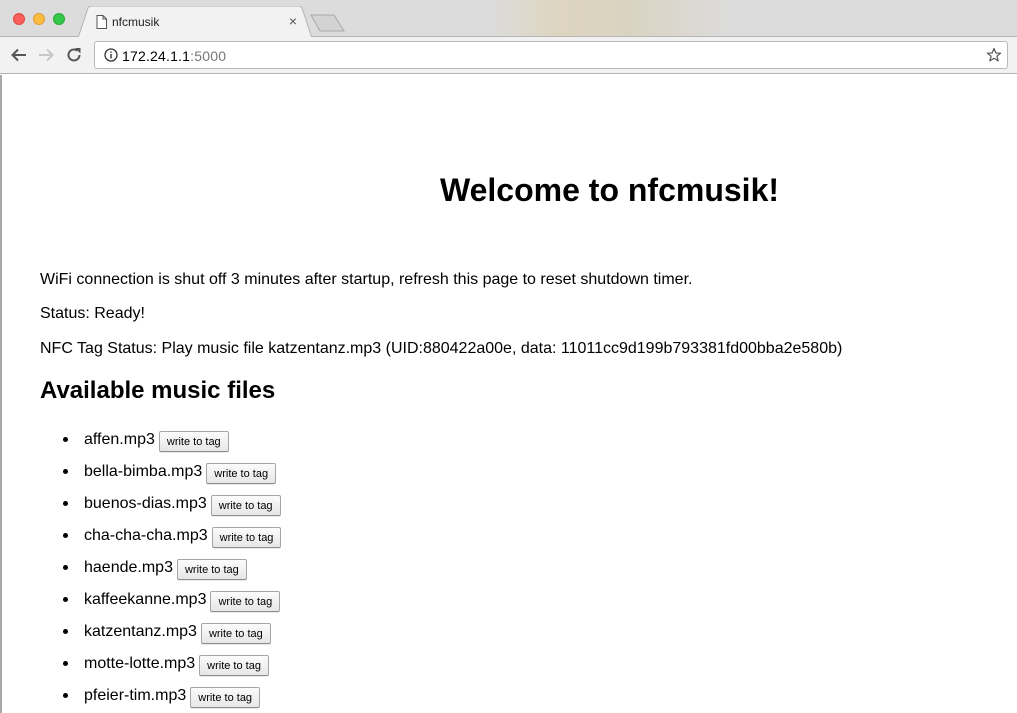 The height and width of the screenshot is (713, 1017). What do you see at coordinates (101, 22) in the screenshot?
I see `page-icon` at bounding box center [101, 22].